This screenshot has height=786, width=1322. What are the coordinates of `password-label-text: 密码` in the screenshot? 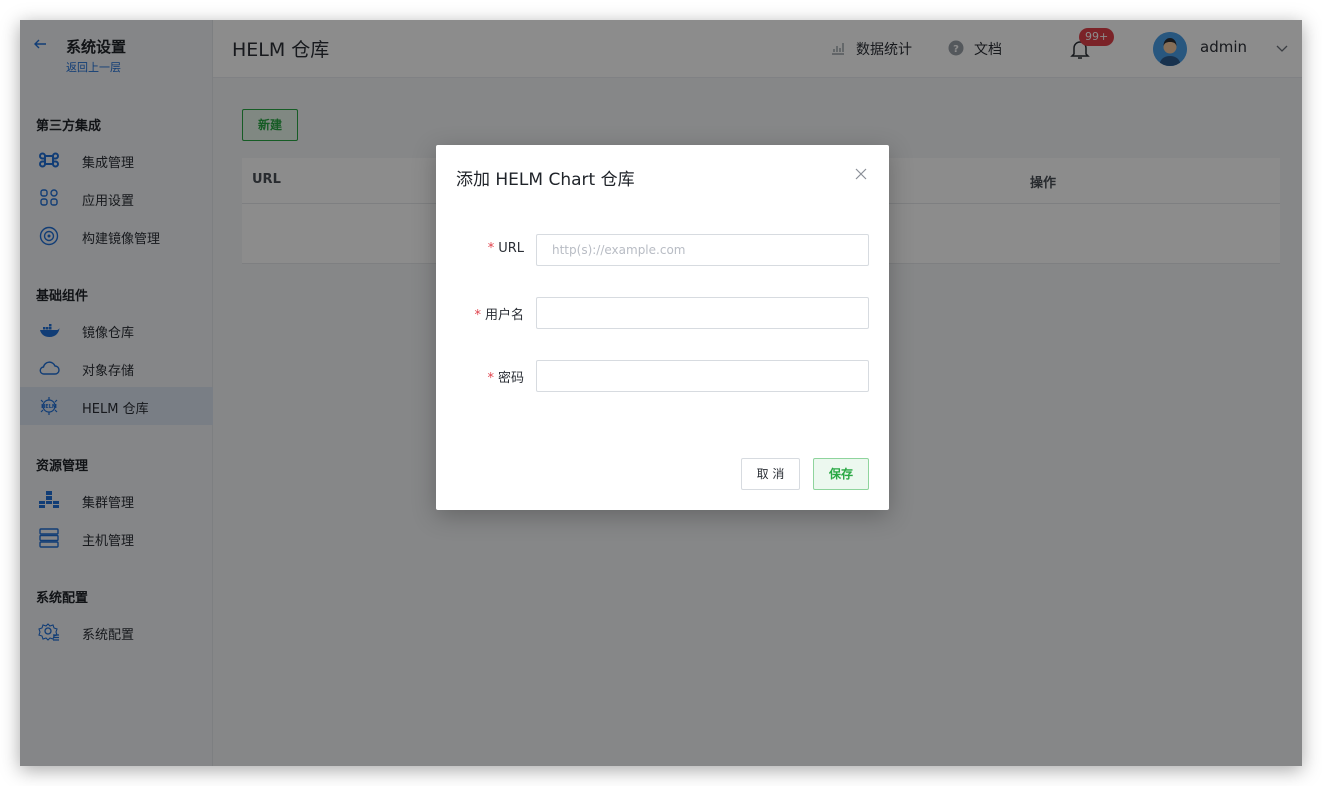 It's located at (510, 378).